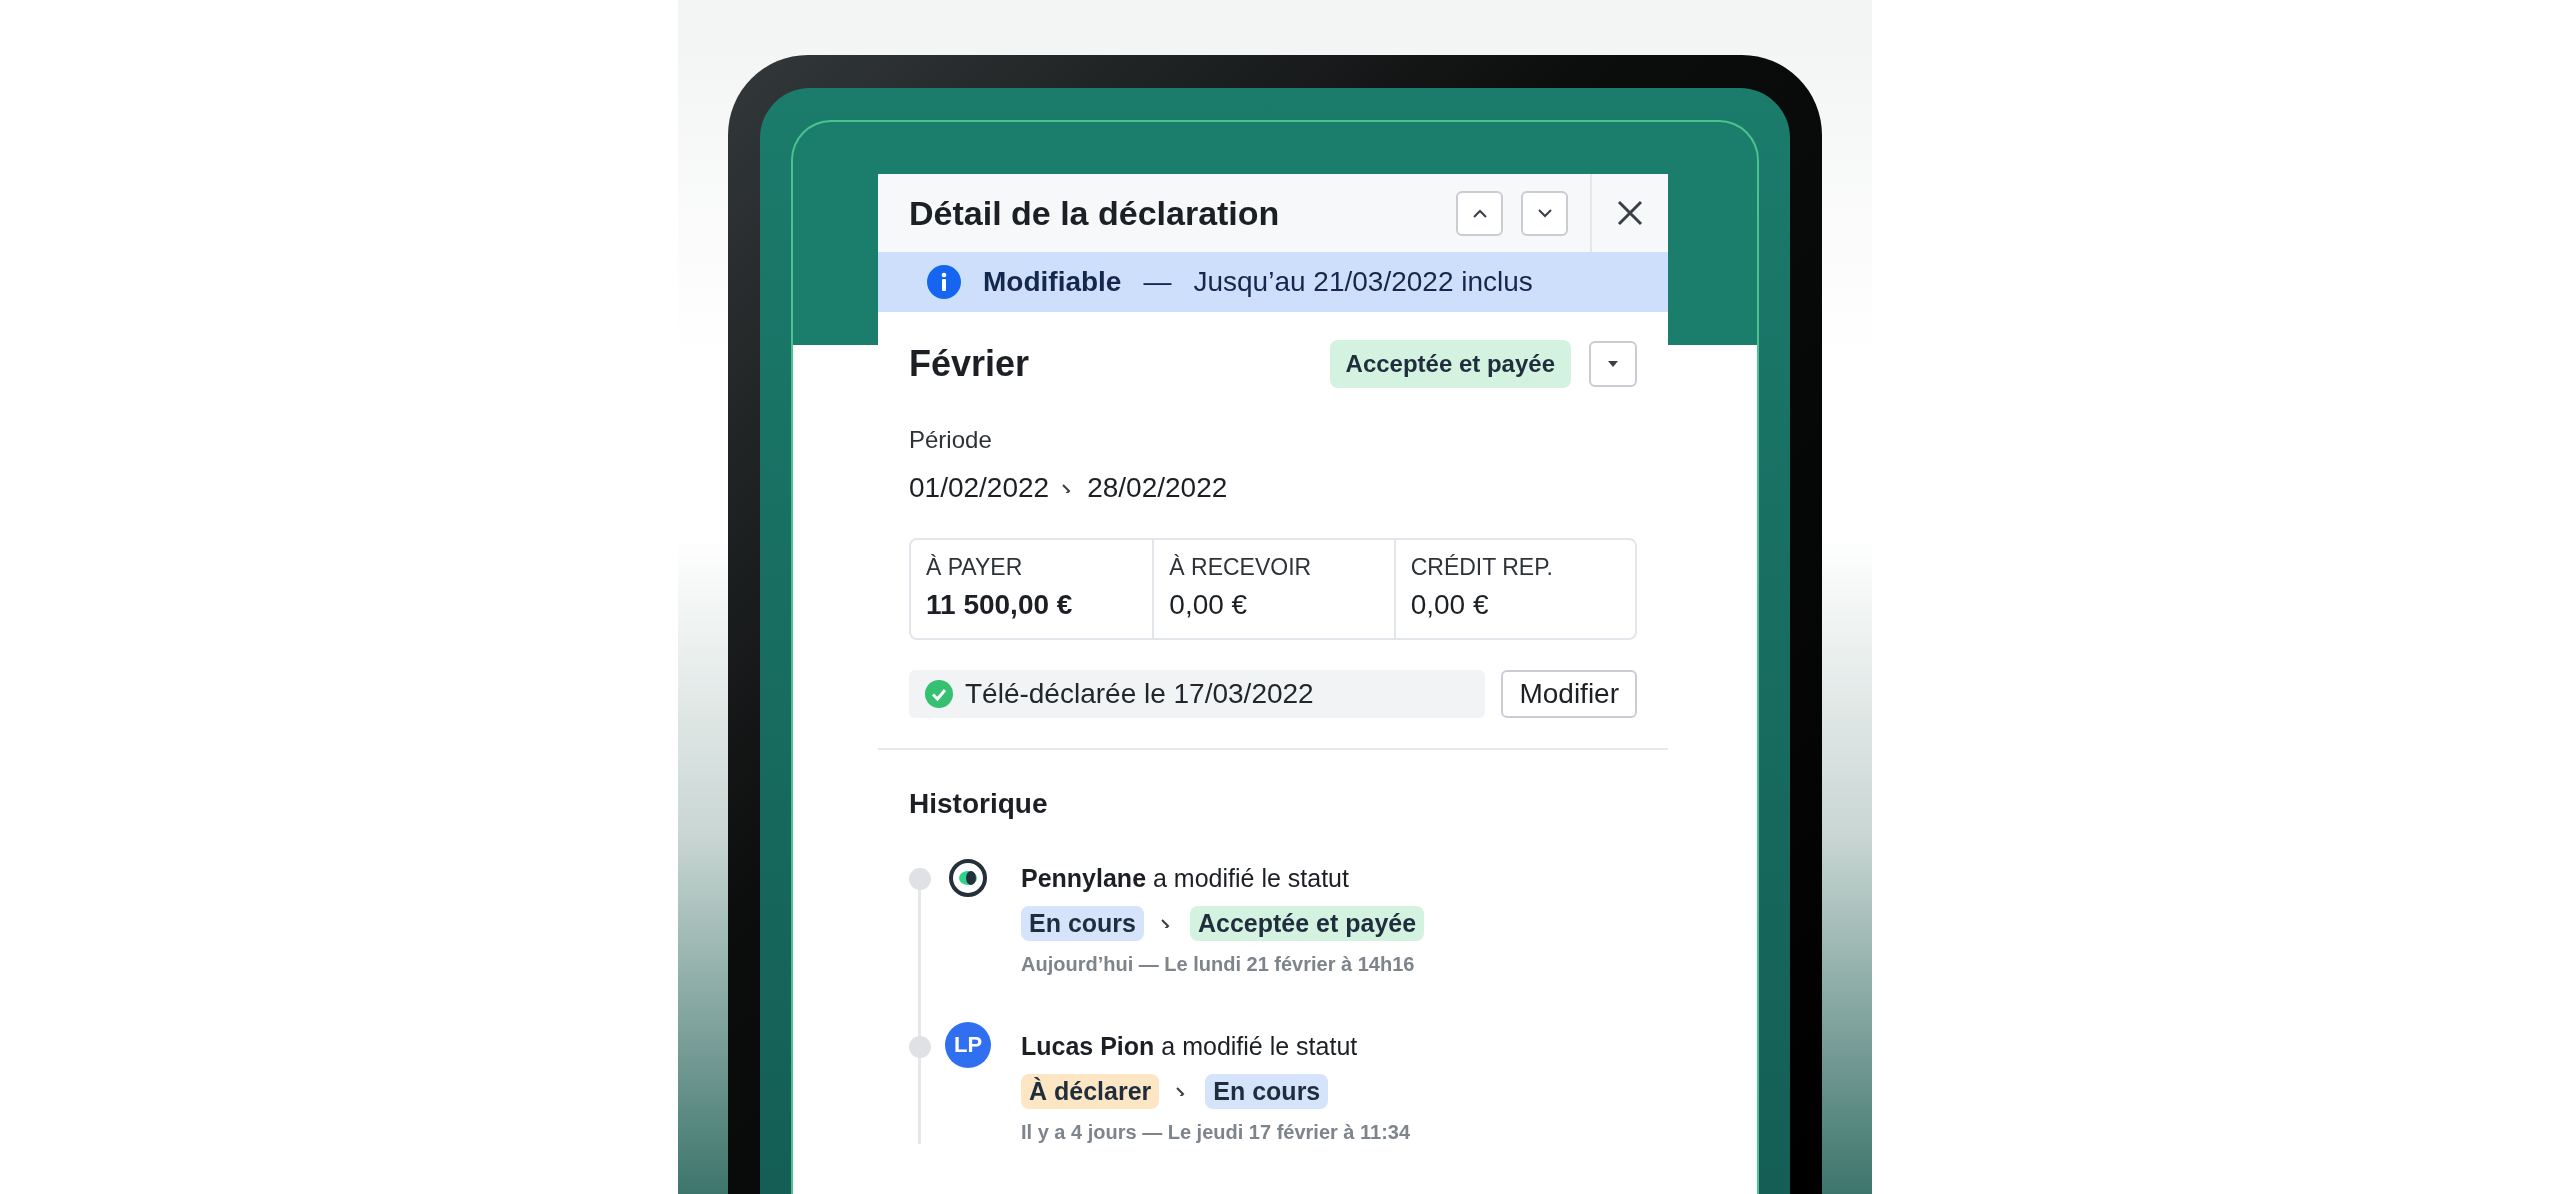  I want to click on amount-label: À RECEVOIR, so click(1241, 568).